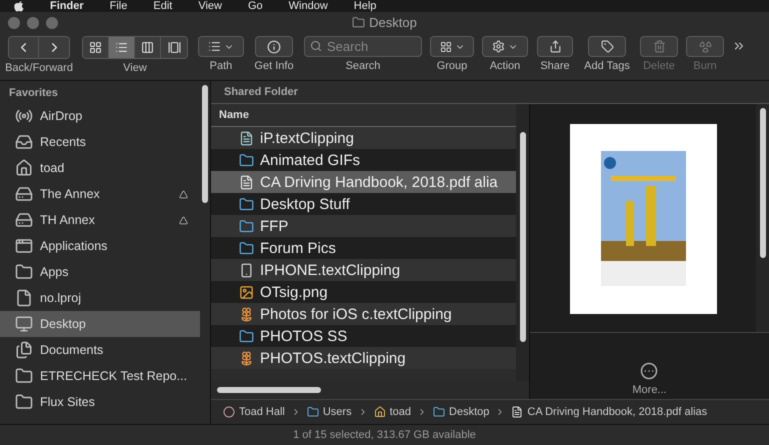 The image size is (769, 445). I want to click on sidebar-item: Recents, so click(100, 142).